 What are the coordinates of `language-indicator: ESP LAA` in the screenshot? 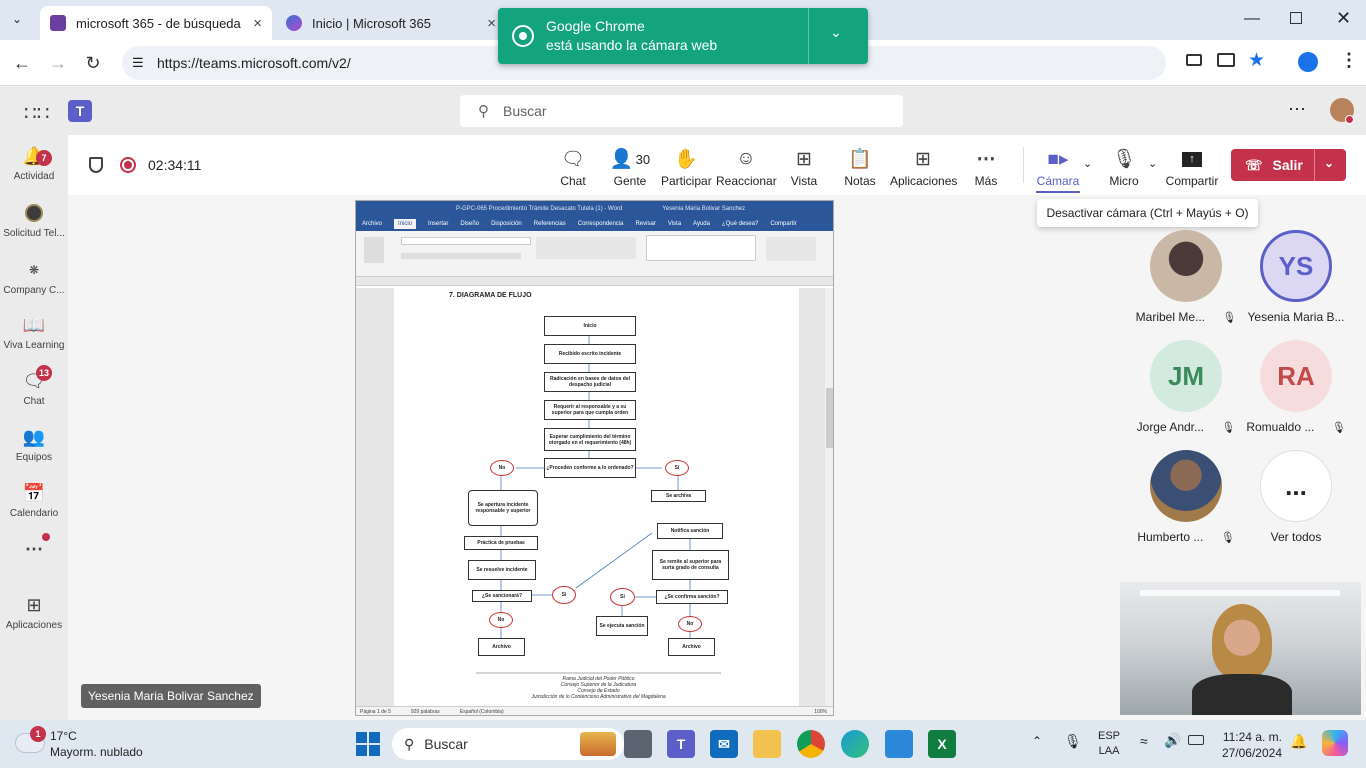 It's located at (1109, 744).